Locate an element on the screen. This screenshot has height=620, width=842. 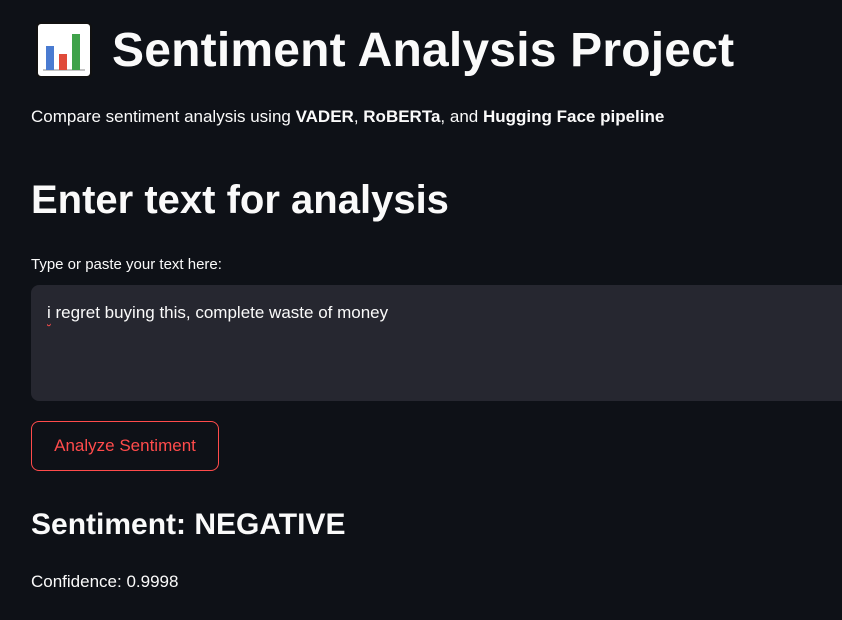
page-header: Sentiment Analysis Project is located at coordinates (385, 50).